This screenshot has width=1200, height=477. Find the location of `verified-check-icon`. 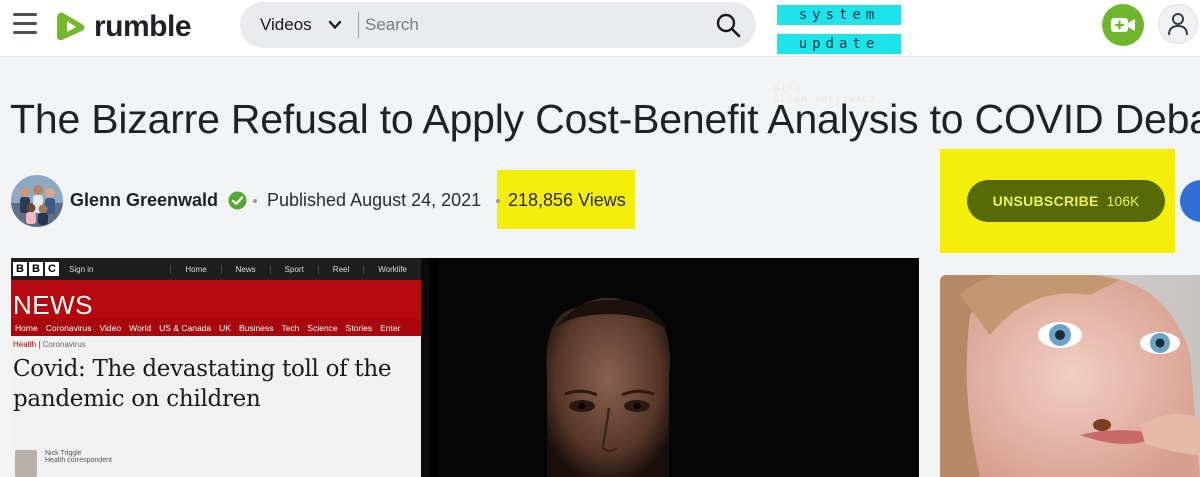

verified-check-icon is located at coordinates (237, 200).